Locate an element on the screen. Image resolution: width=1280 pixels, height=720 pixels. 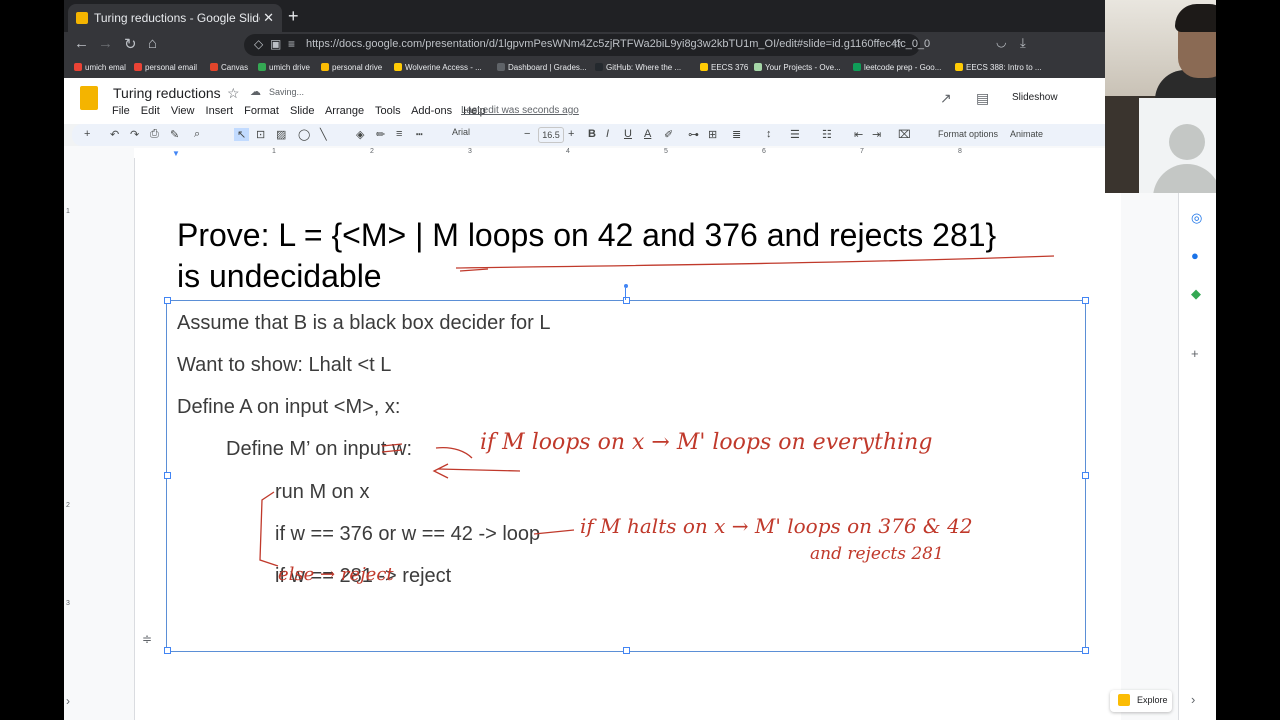
filmstrip-toggle-icon: › is located at coordinates (68, 701).